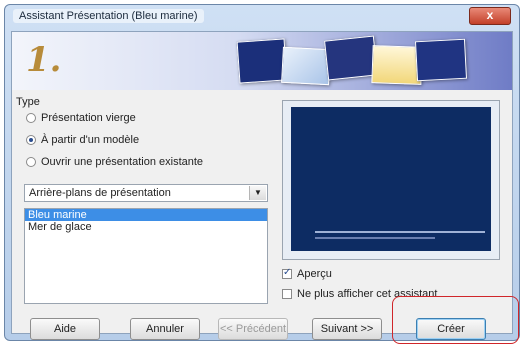  Describe the element at coordinates (287, 273) in the screenshot. I see `preview-checkbox` at that location.